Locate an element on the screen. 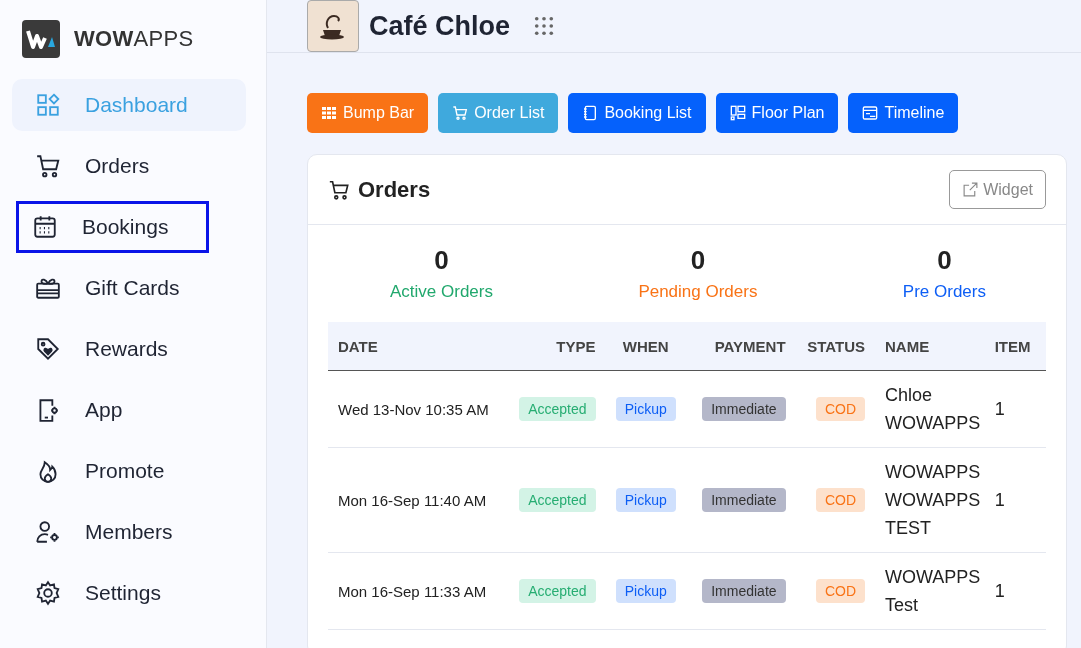 This screenshot has width=1081, height=648. sidebar-item: Settings is located at coordinates (129, 593).